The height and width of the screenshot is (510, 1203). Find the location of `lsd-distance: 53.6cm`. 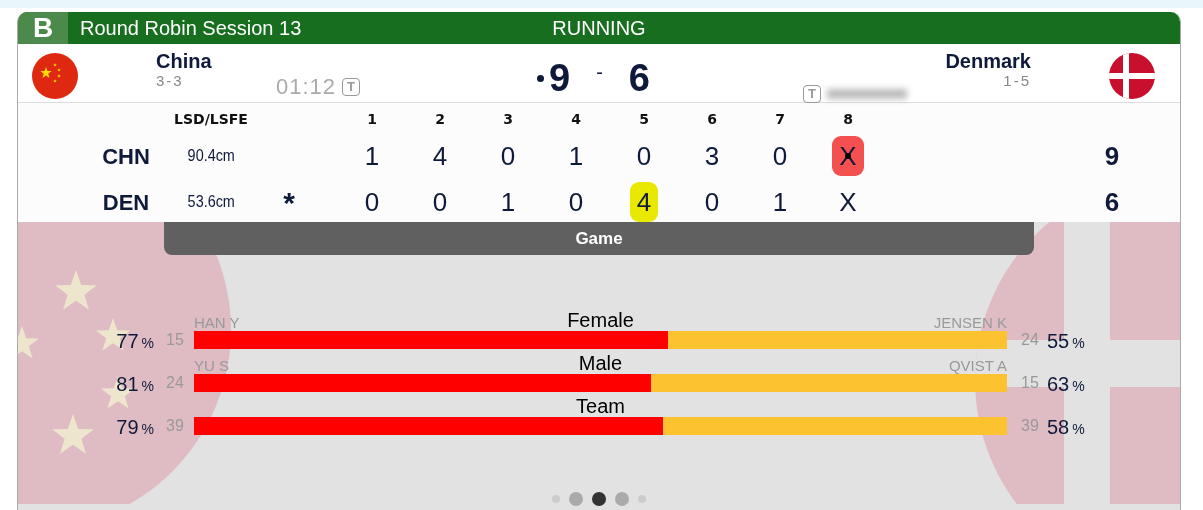

lsd-distance: 53.6cm is located at coordinates (211, 202).